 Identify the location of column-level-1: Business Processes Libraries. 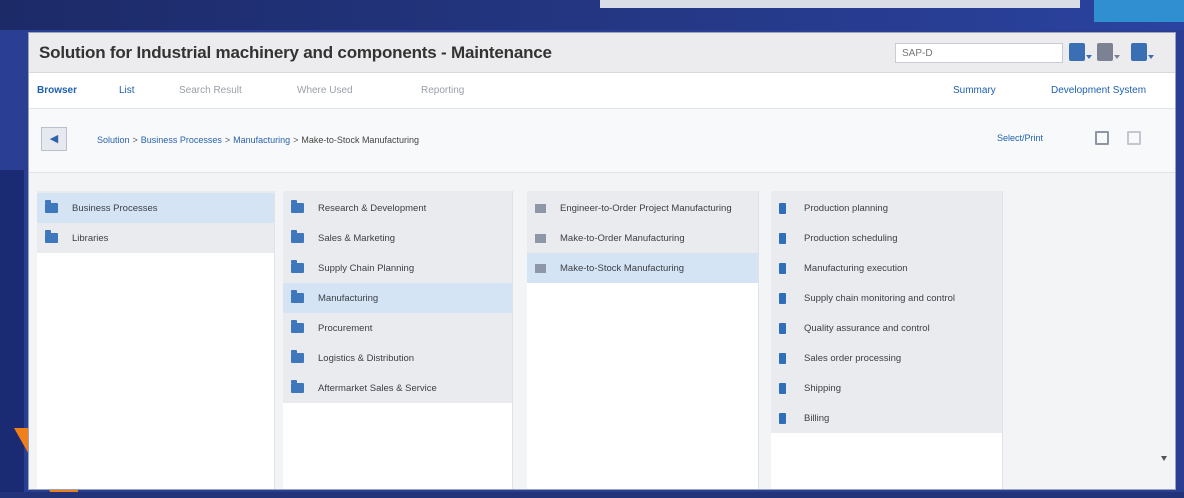
(156, 340).